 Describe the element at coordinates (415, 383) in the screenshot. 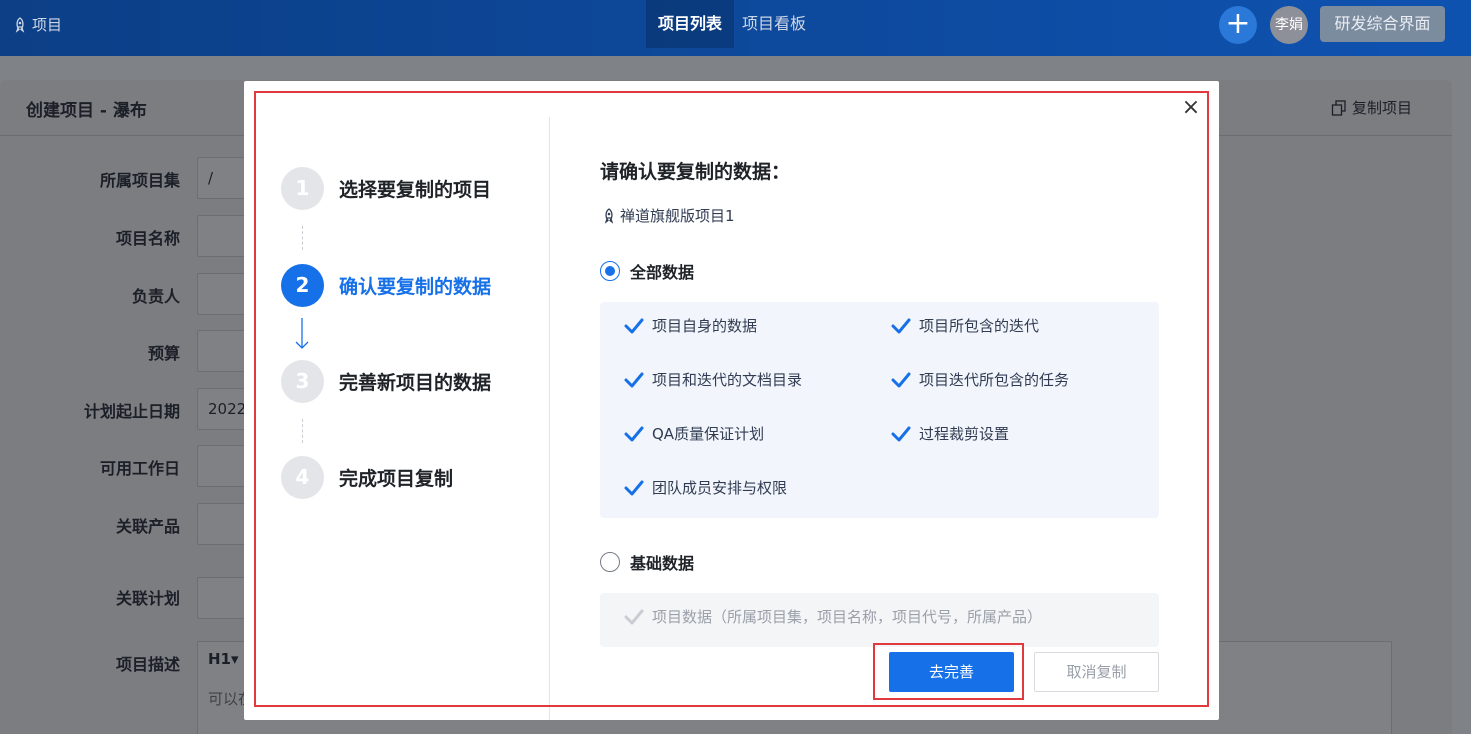

I see `step-3-label: 完善新项目的数据` at that location.